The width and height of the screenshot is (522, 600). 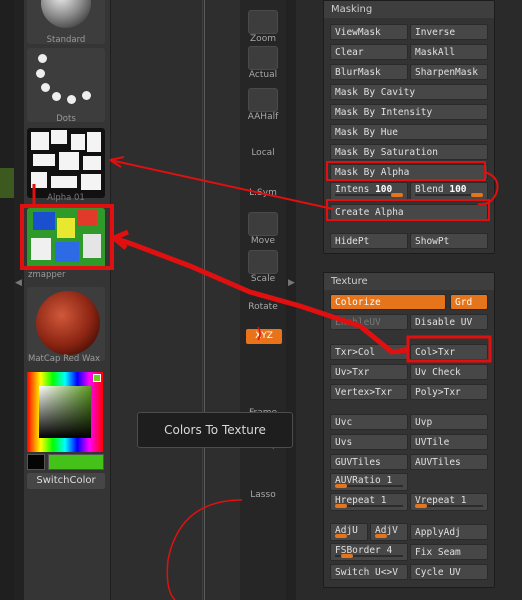 What do you see at coordinates (369, 352) in the screenshot?
I see `txr-to-col-button: Txr>Col` at bounding box center [369, 352].